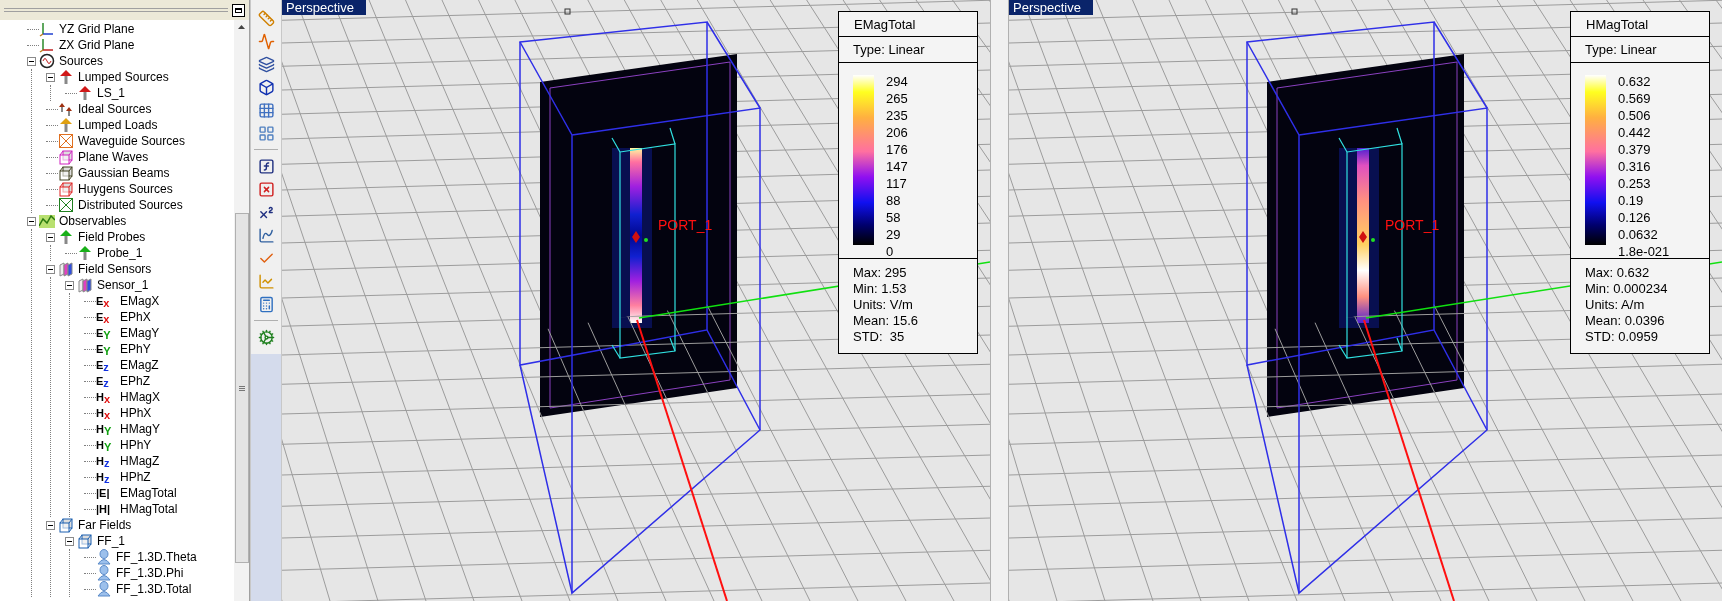 This screenshot has width=1722, height=601. Describe the element at coordinates (140, 429) in the screenshot. I see `tree-item: HMagY` at that location.